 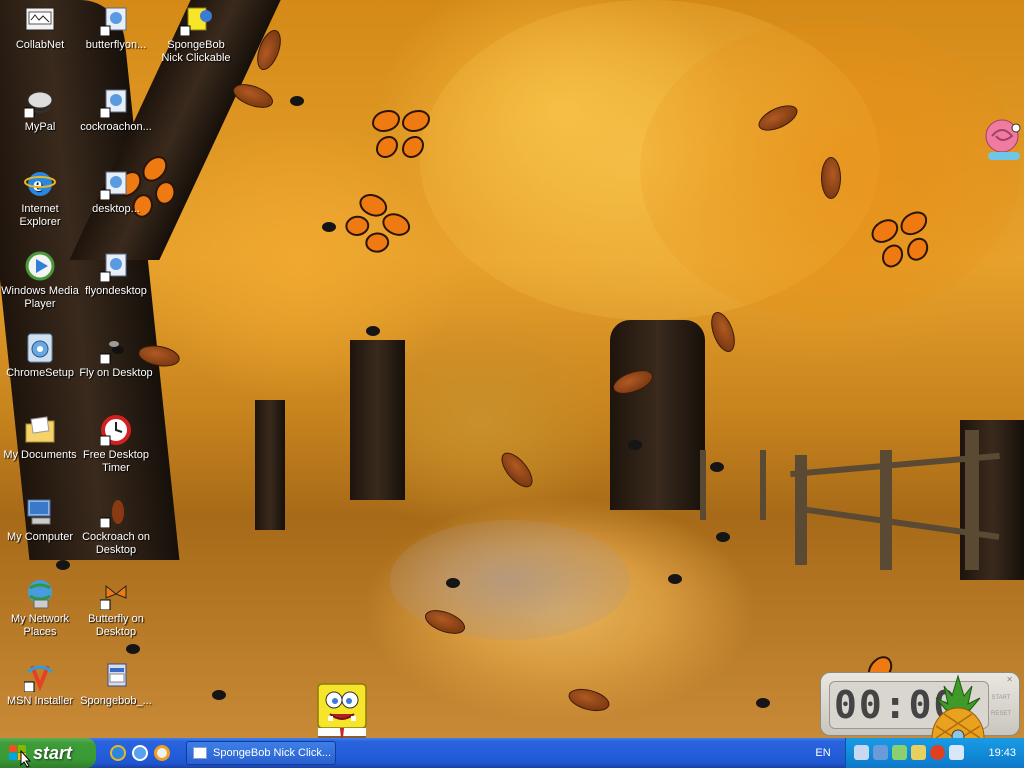 What do you see at coordinates (40, 266) in the screenshot?
I see `windows-media-player-icon` at bounding box center [40, 266].